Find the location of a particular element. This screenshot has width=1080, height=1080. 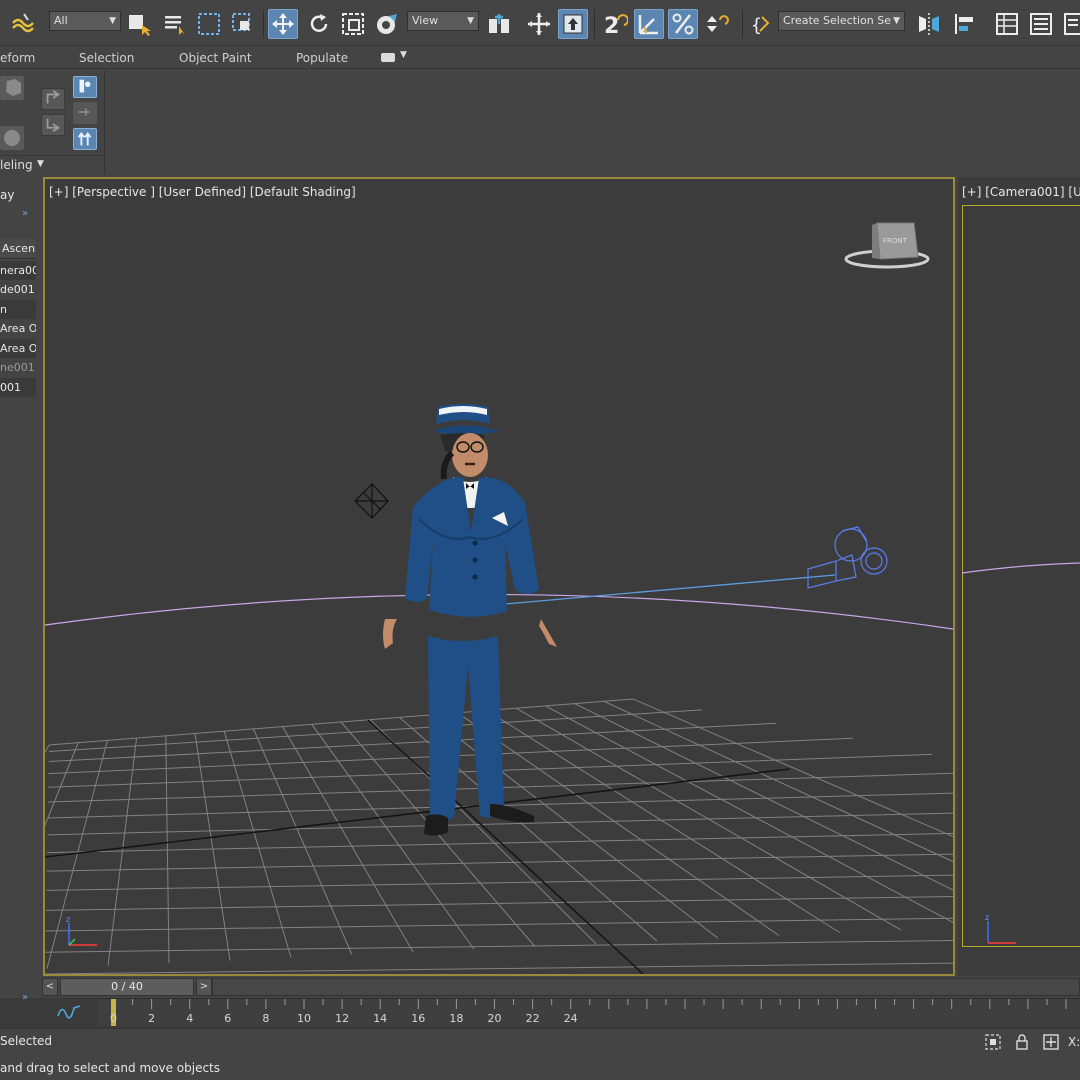

ruler-tick-label: 12 is located at coordinates (342, 1018).